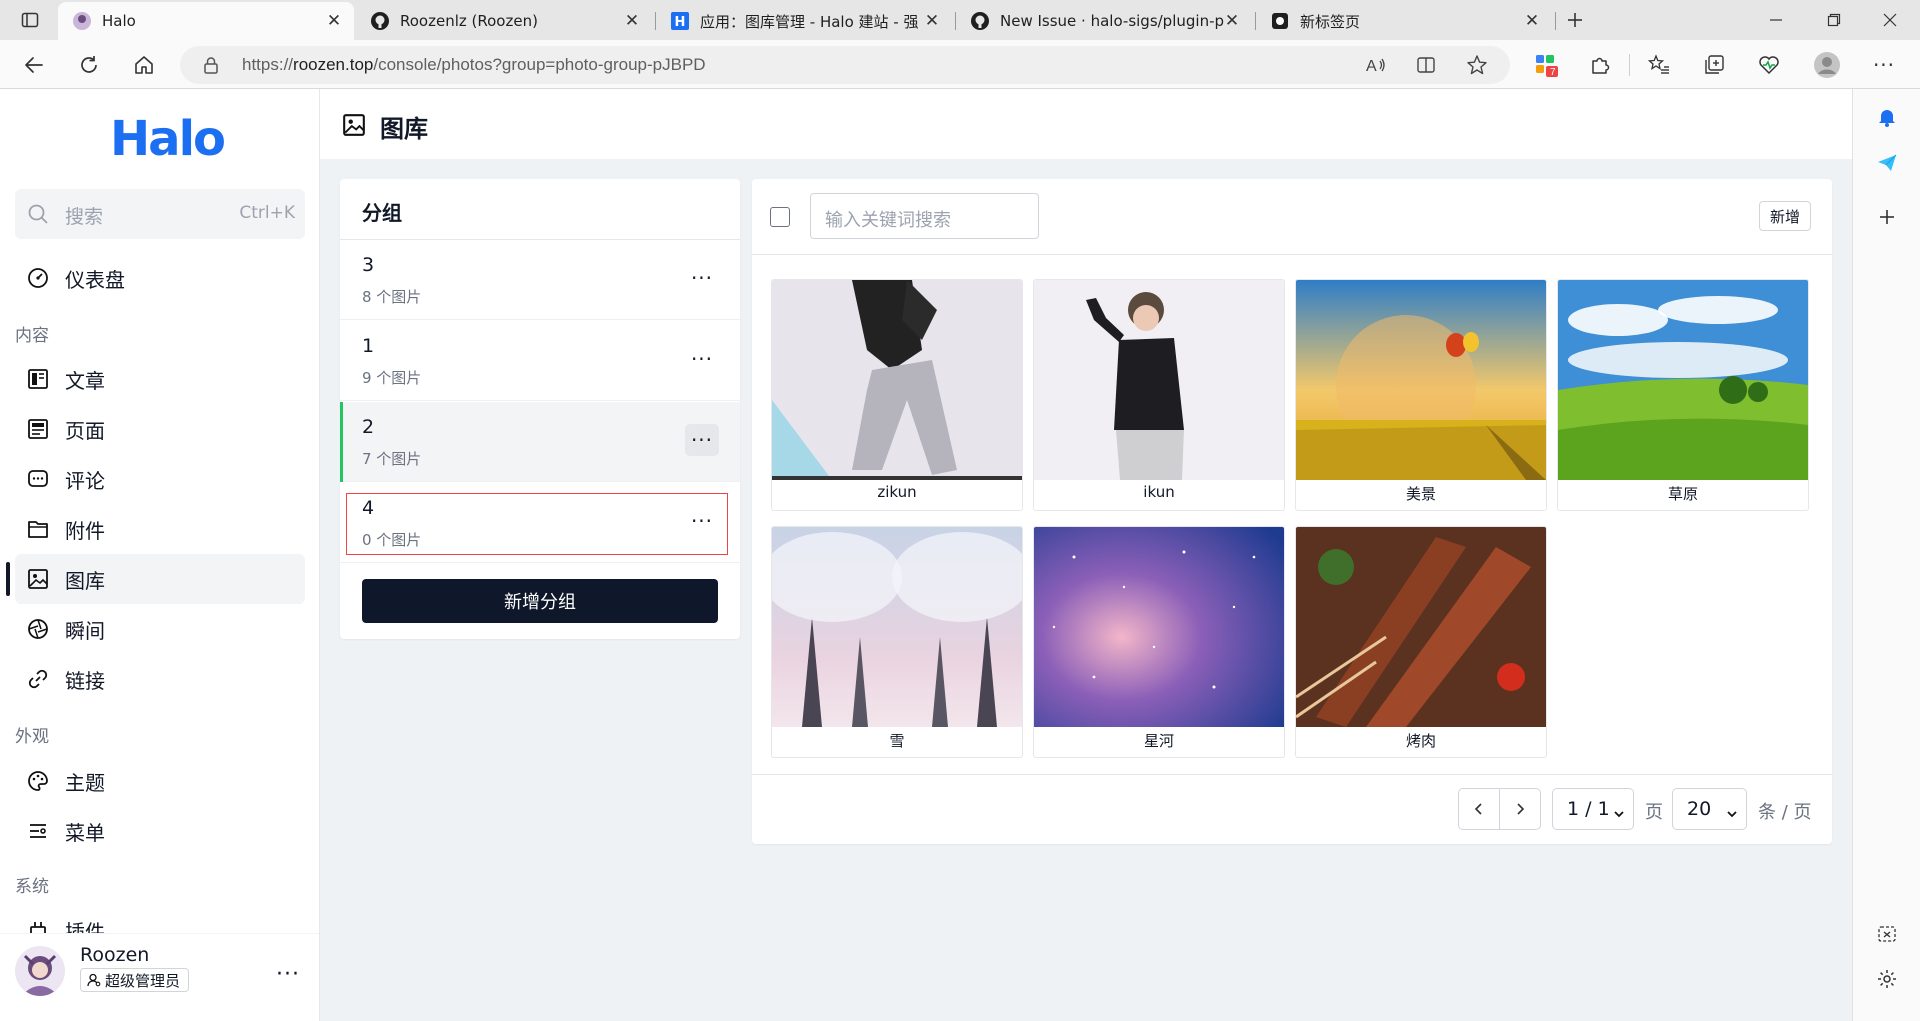 The width and height of the screenshot is (1920, 1021). What do you see at coordinates (1887, 217) in the screenshot?
I see `add-sidebar-app-icon` at bounding box center [1887, 217].